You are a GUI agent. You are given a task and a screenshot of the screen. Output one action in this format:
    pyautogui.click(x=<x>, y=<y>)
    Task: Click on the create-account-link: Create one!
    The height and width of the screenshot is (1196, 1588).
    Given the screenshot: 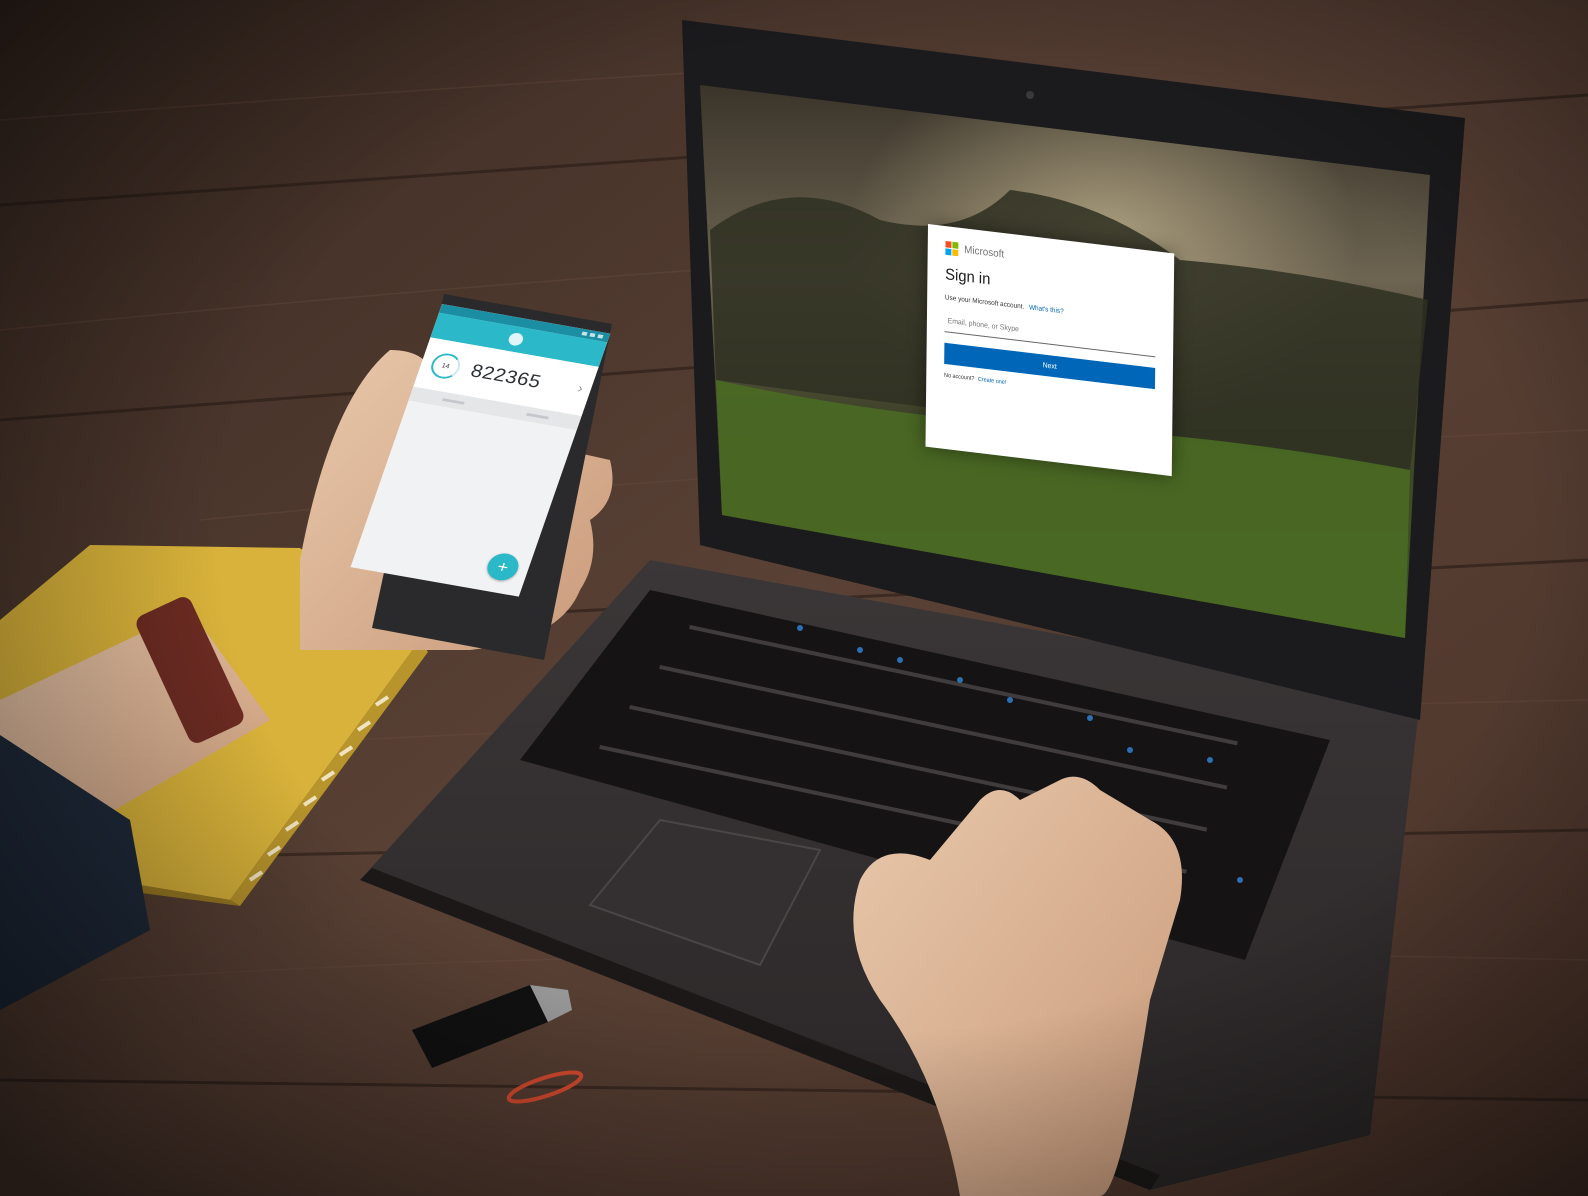 What is the action you would take?
    pyautogui.click(x=992, y=381)
    